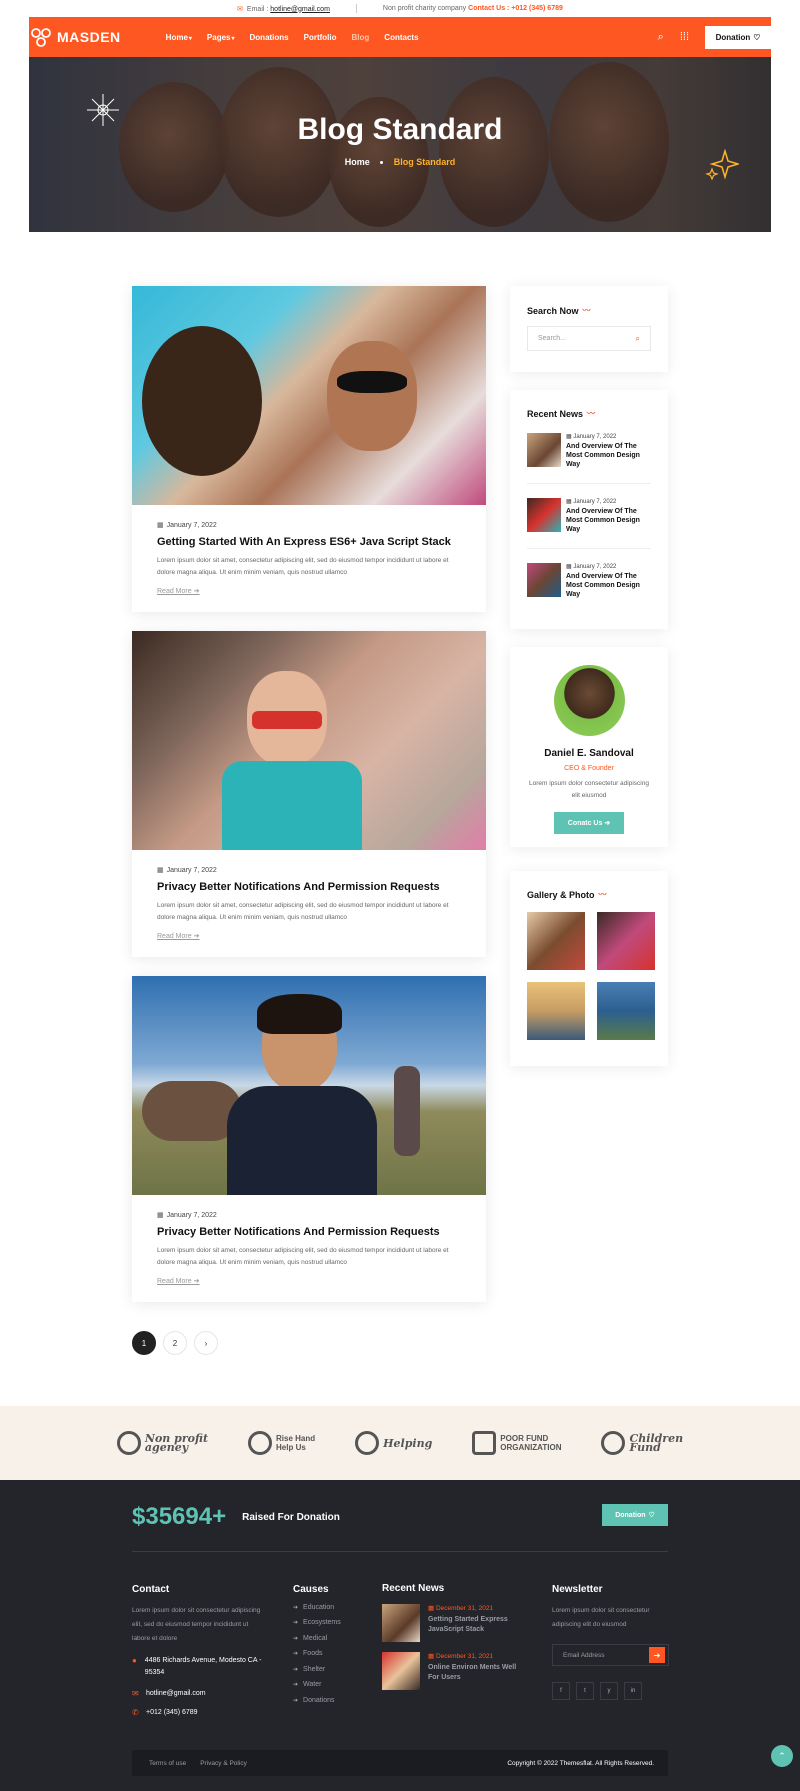 Image resolution: width=800 pixels, height=1791 pixels. Describe the element at coordinates (684, 37) in the screenshot. I see `grid-menu-icon: ⁞⁞⁞` at that location.